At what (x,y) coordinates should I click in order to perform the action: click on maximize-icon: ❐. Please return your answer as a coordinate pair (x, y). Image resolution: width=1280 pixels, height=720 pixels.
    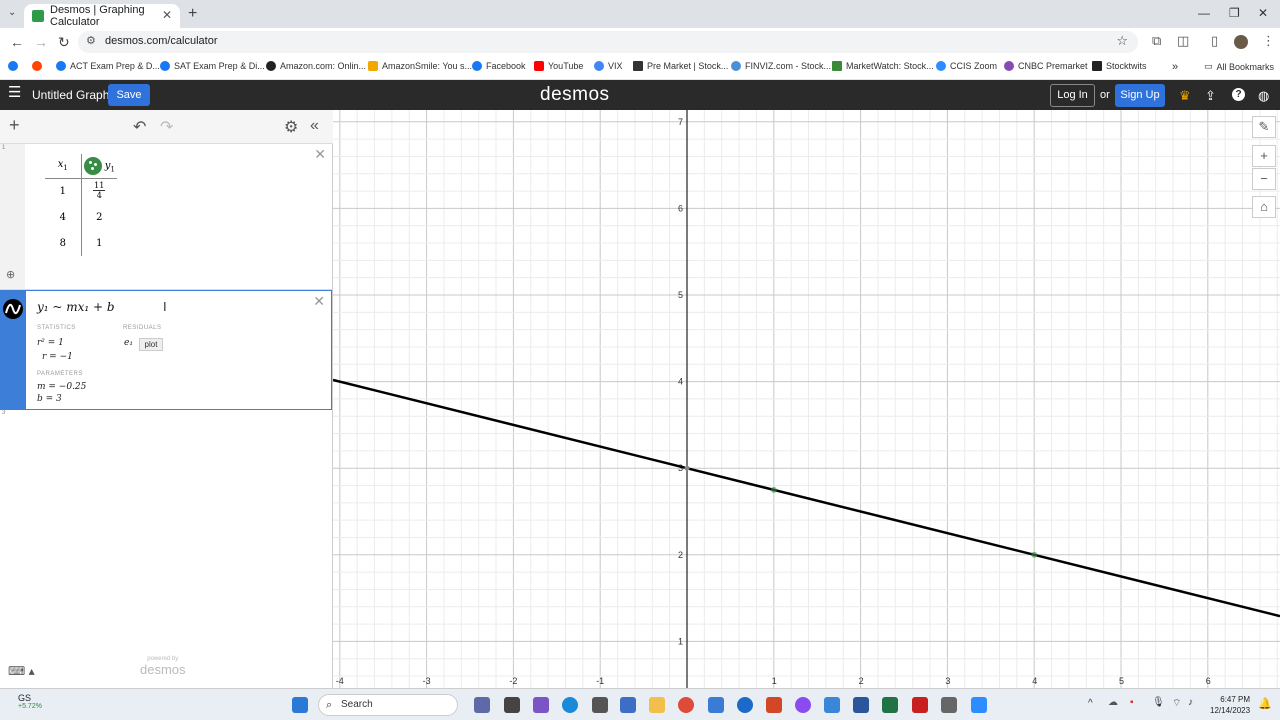
    Looking at the image, I should click on (1234, 13).